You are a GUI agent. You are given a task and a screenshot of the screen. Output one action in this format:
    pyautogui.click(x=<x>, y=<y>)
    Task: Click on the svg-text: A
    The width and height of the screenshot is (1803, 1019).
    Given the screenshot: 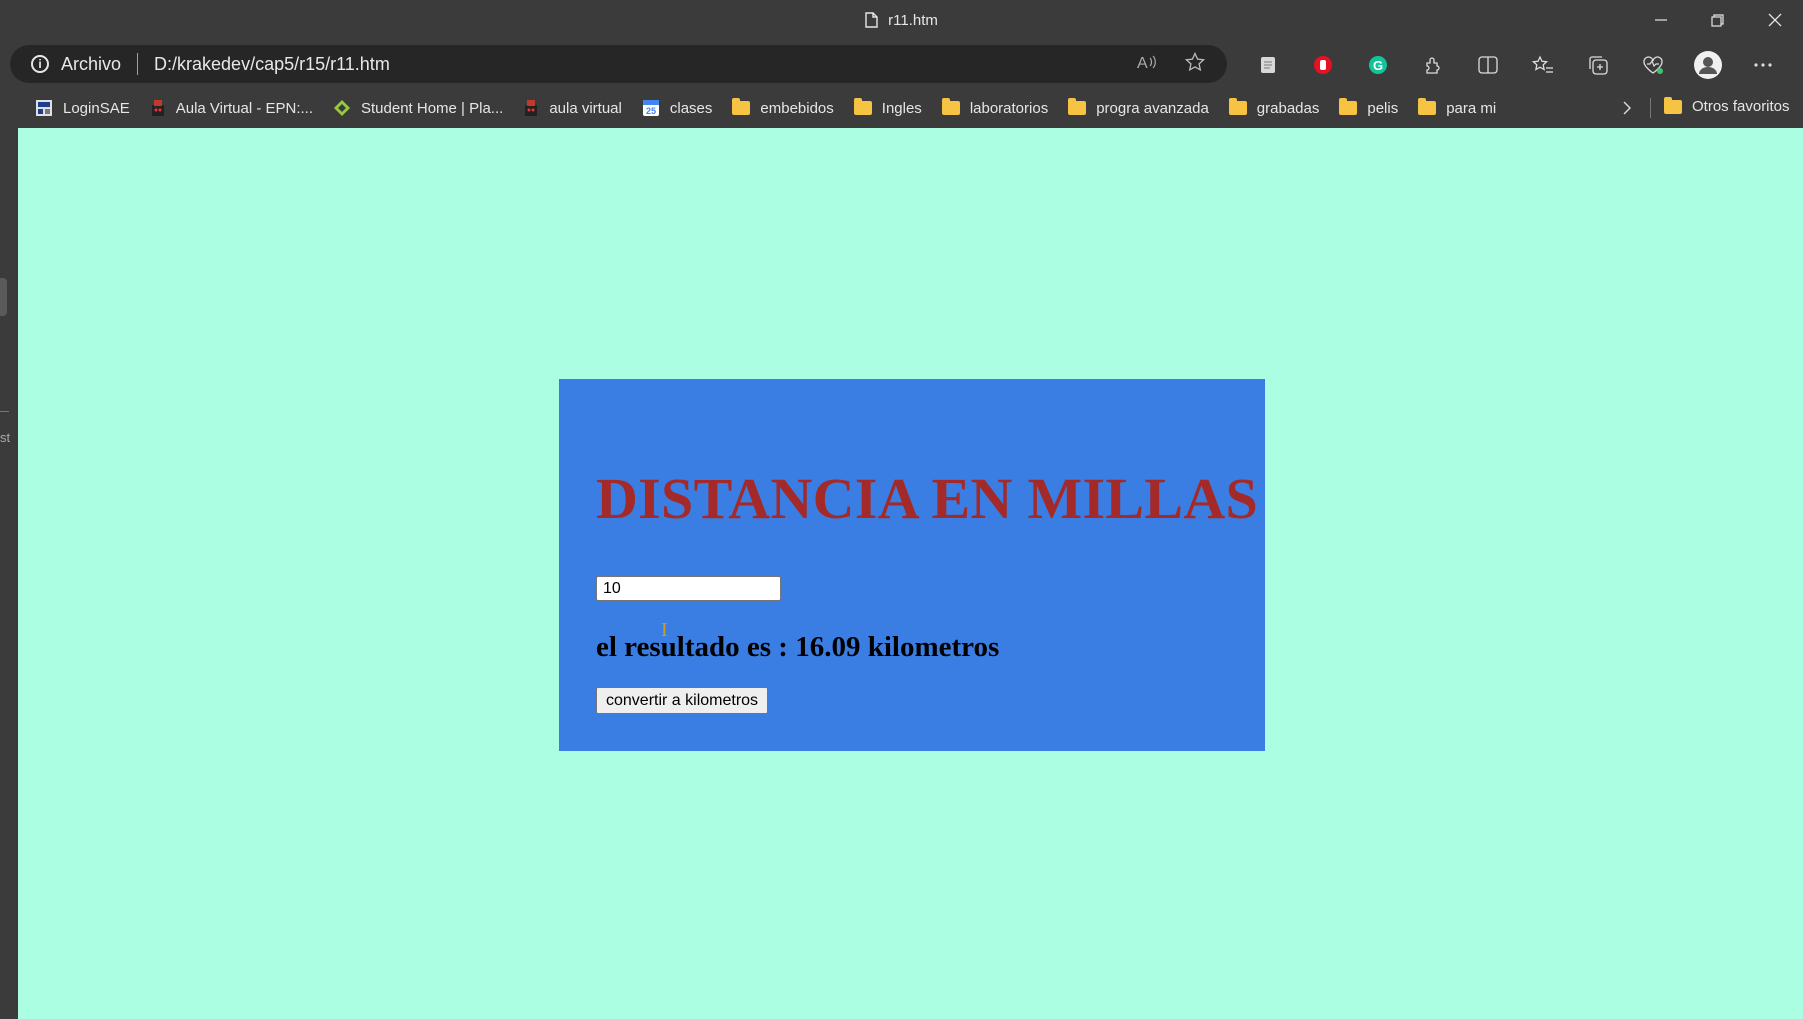 What is the action you would take?
    pyautogui.click(x=1142, y=63)
    